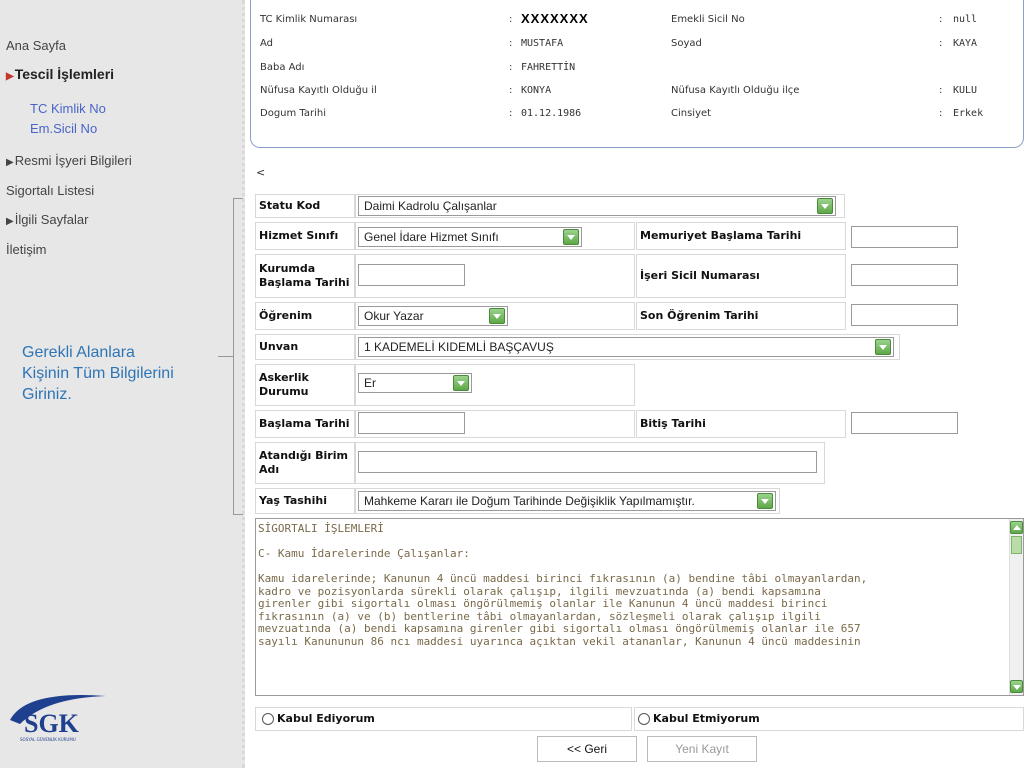 This screenshot has height=768, width=1024. Describe the element at coordinates (326, 718) in the screenshot. I see `accept-label: Kabul Ediyorum` at that location.